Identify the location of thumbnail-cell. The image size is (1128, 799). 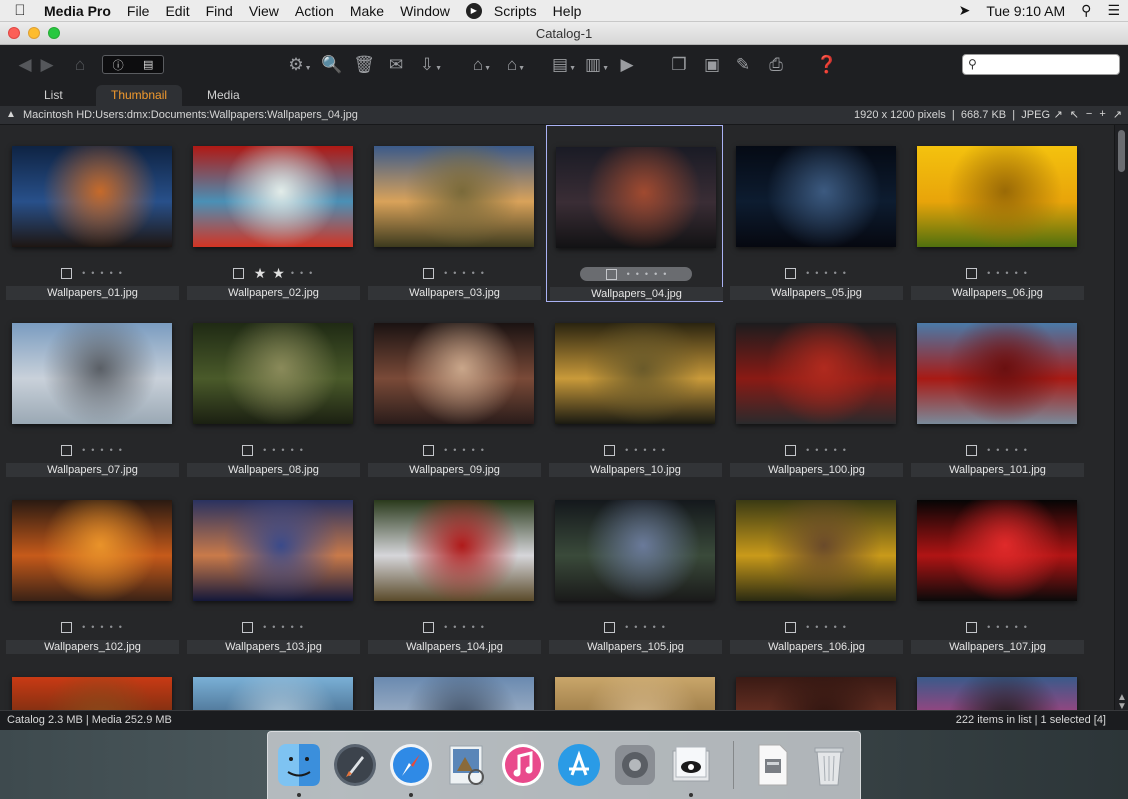
(634, 683).